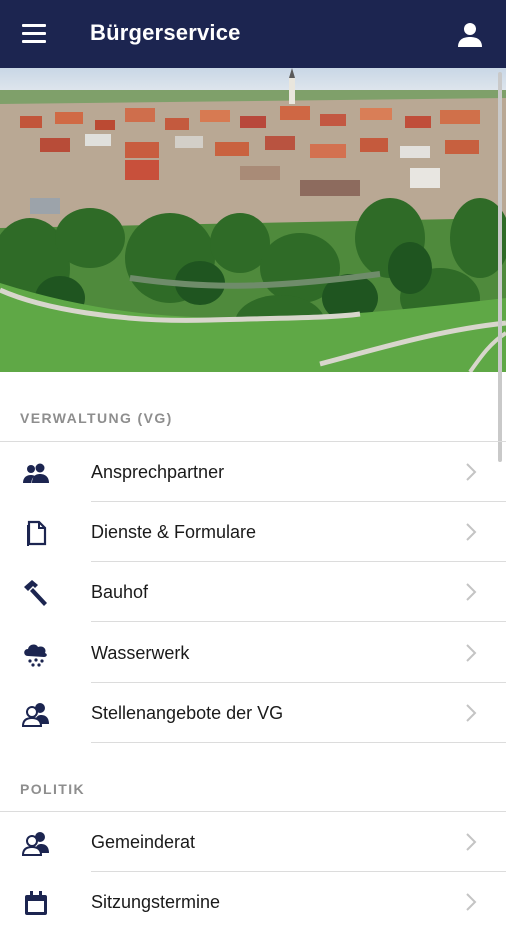 This screenshot has width=506, height=932. What do you see at coordinates (34, 34) in the screenshot?
I see `menu-icon` at bounding box center [34, 34].